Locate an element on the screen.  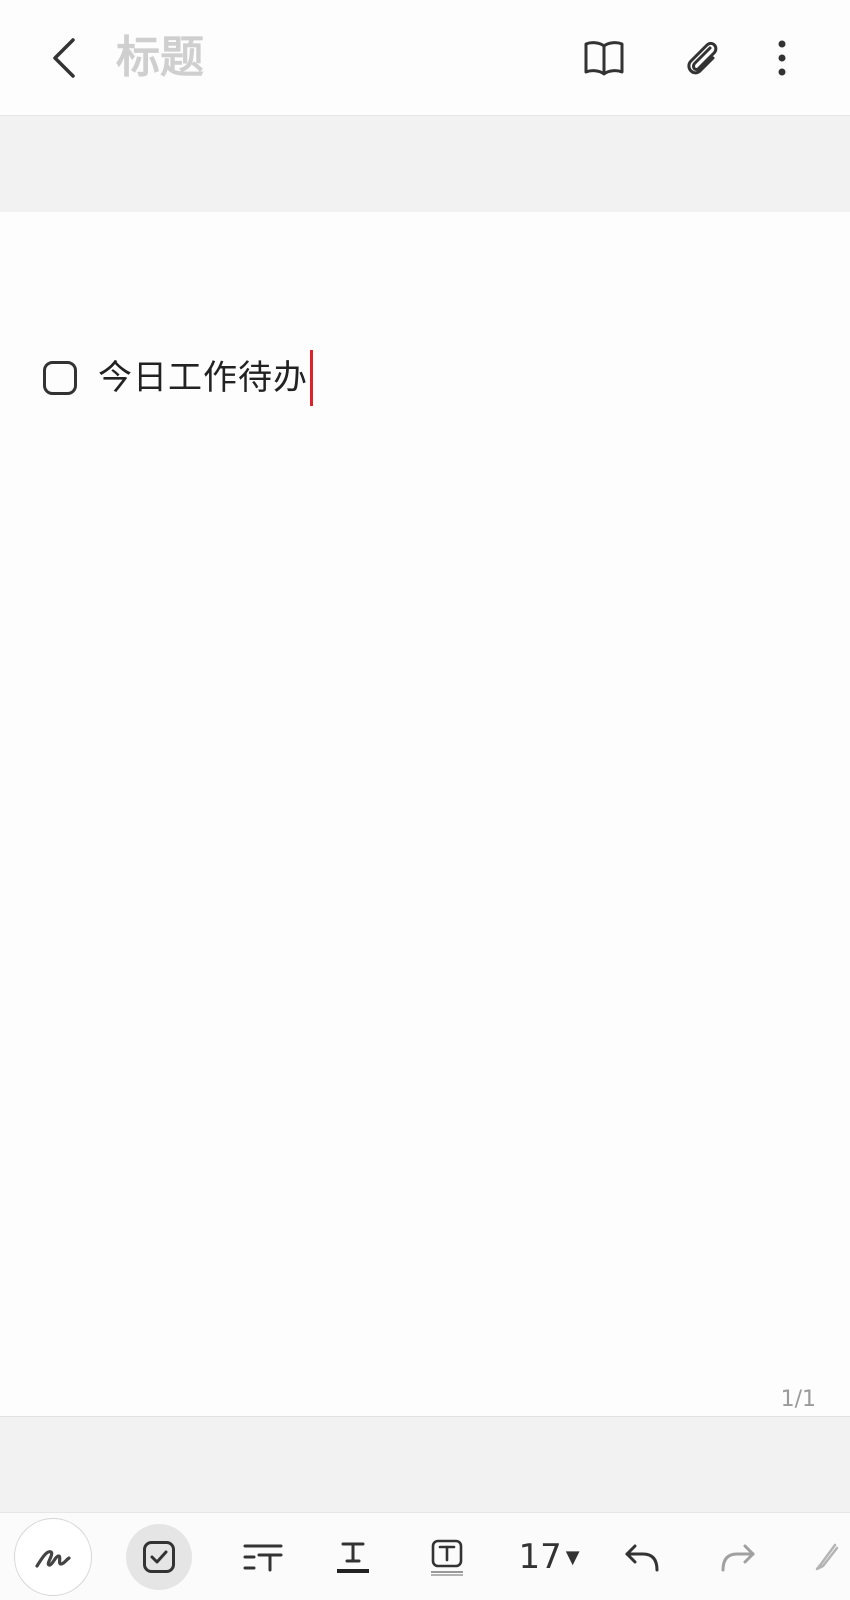
book-icon is located at coordinates (604, 58).